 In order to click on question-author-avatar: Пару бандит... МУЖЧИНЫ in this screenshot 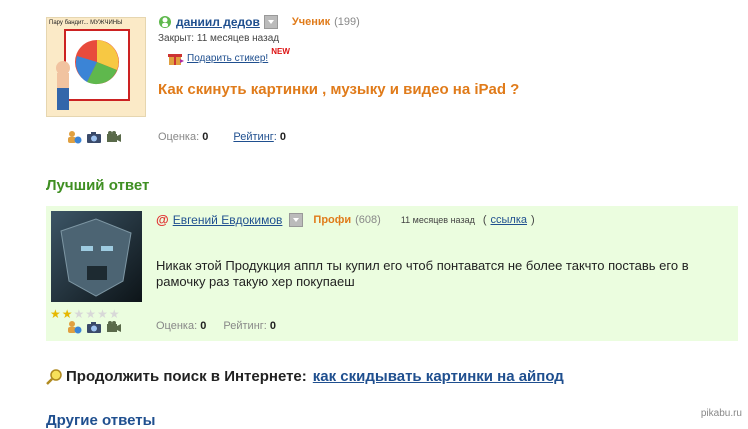, I will do `click(96, 67)`.